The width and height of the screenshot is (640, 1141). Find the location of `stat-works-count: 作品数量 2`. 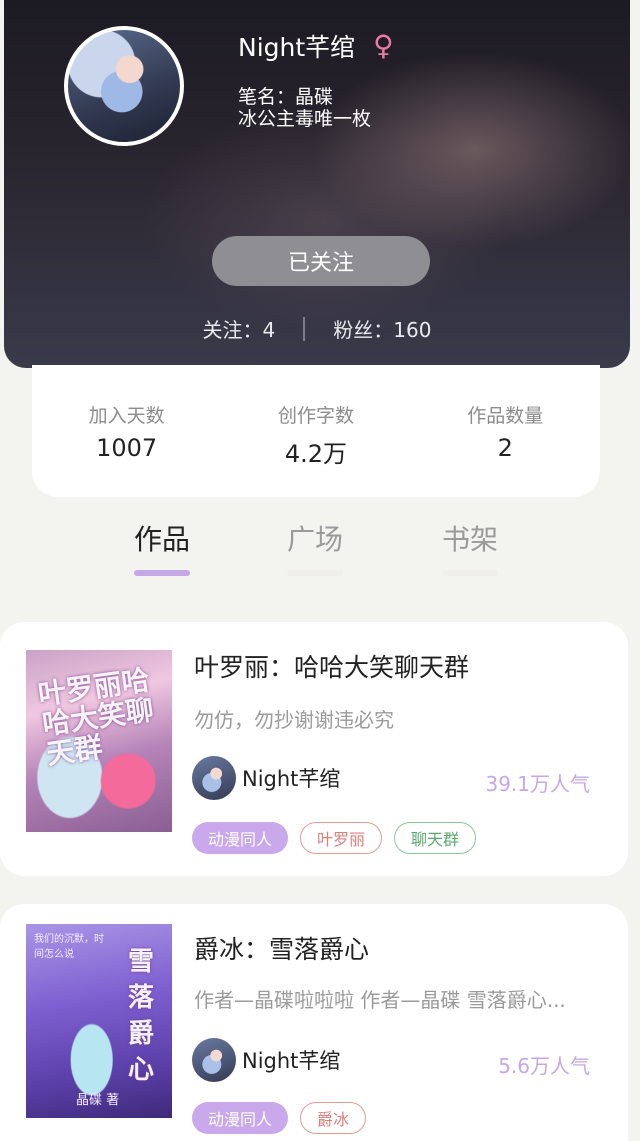

stat-works-count: 作品数量 2 is located at coordinates (505, 431).